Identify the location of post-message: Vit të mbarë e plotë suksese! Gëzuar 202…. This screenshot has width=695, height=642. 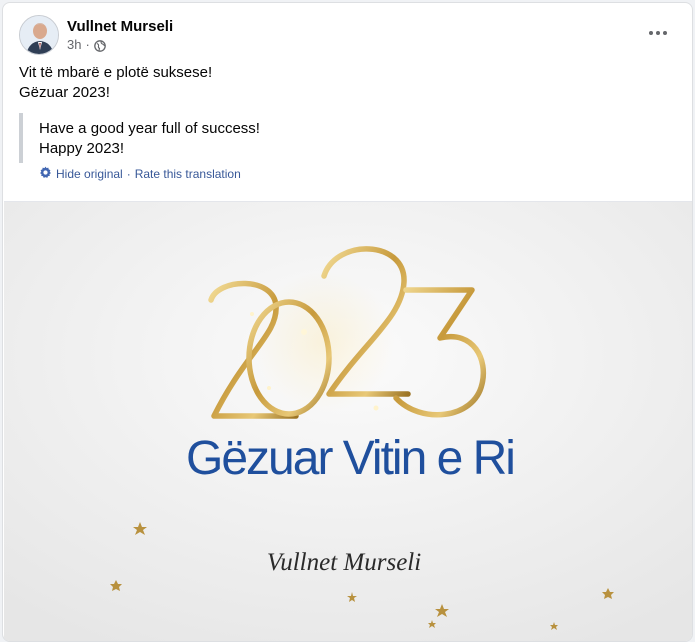
(115, 83).